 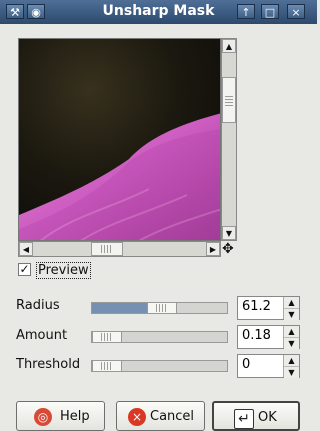 I want to click on cancel-button: × Cancel, so click(x=160, y=416).